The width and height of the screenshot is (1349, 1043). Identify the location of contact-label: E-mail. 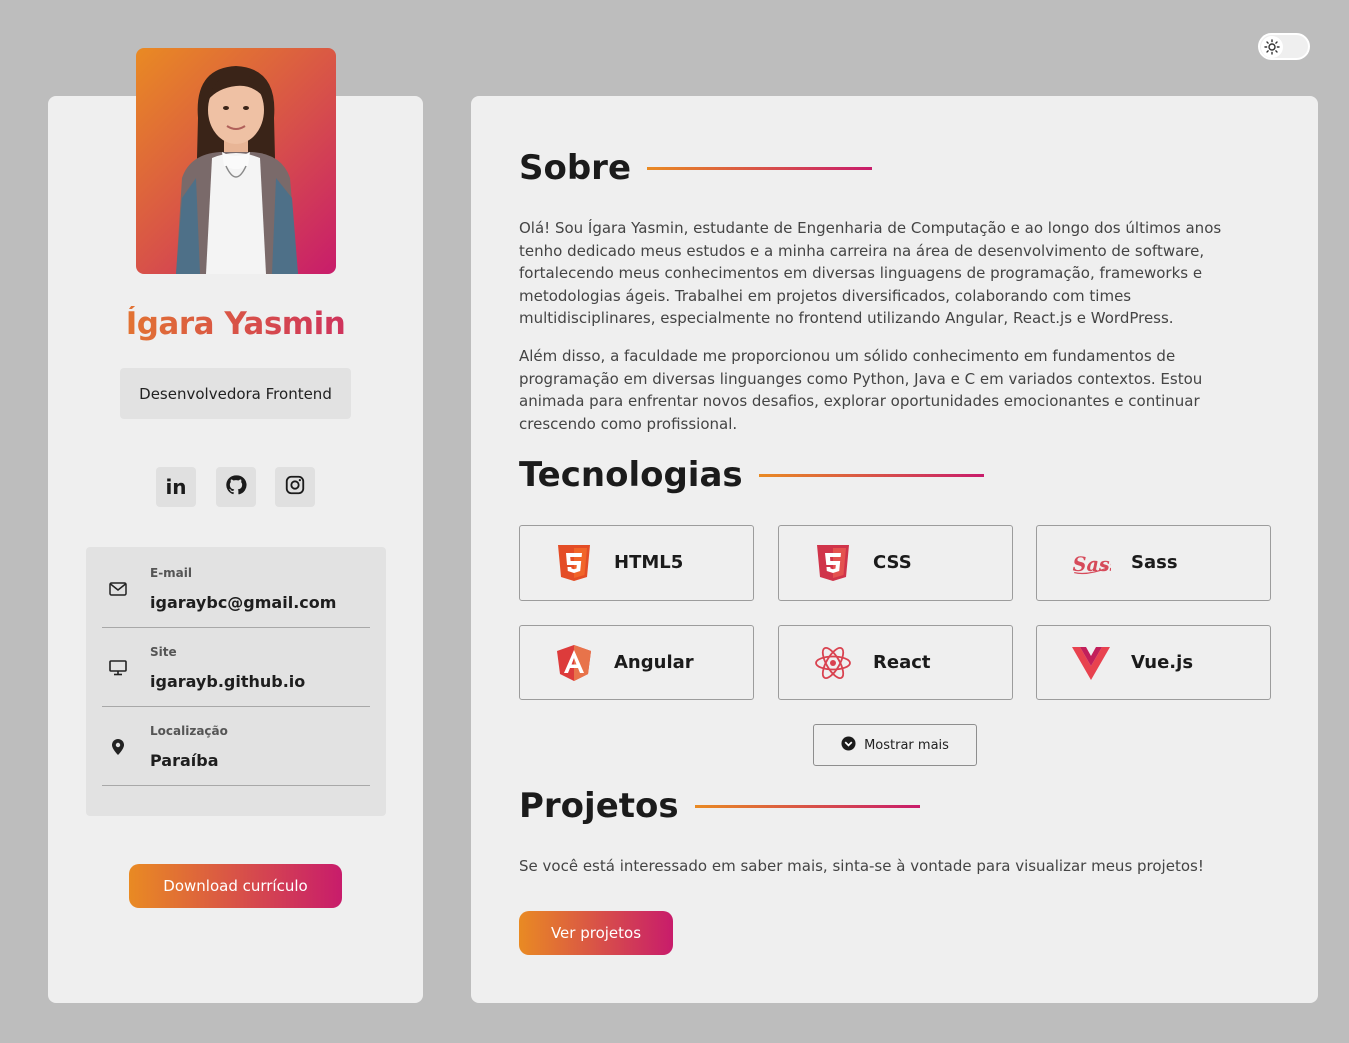
(171, 573).